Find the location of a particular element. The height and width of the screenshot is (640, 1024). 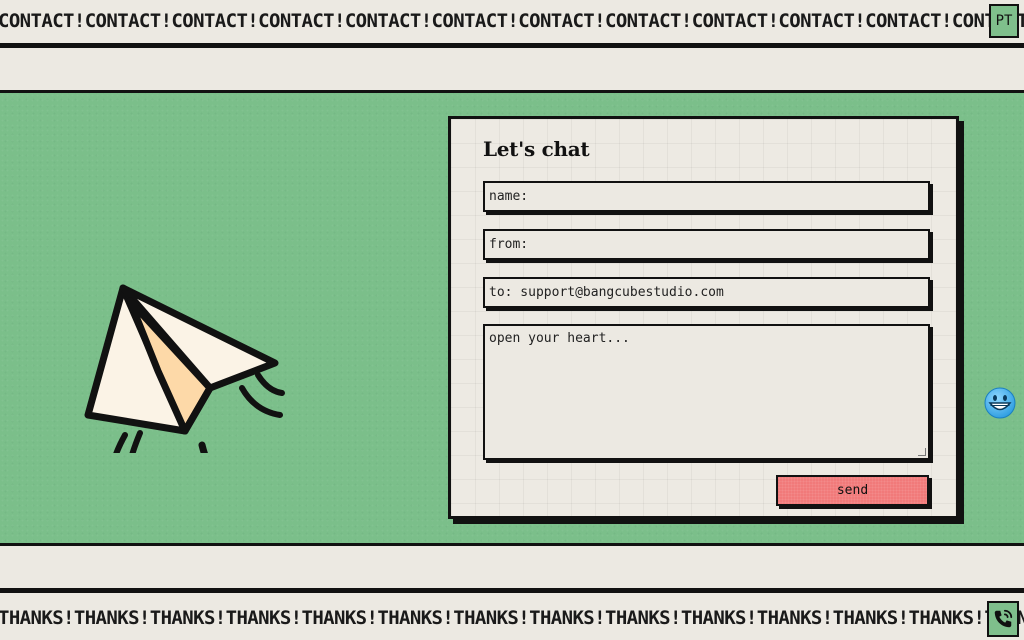

language-toggle-button: PT is located at coordinates (1004, 21).